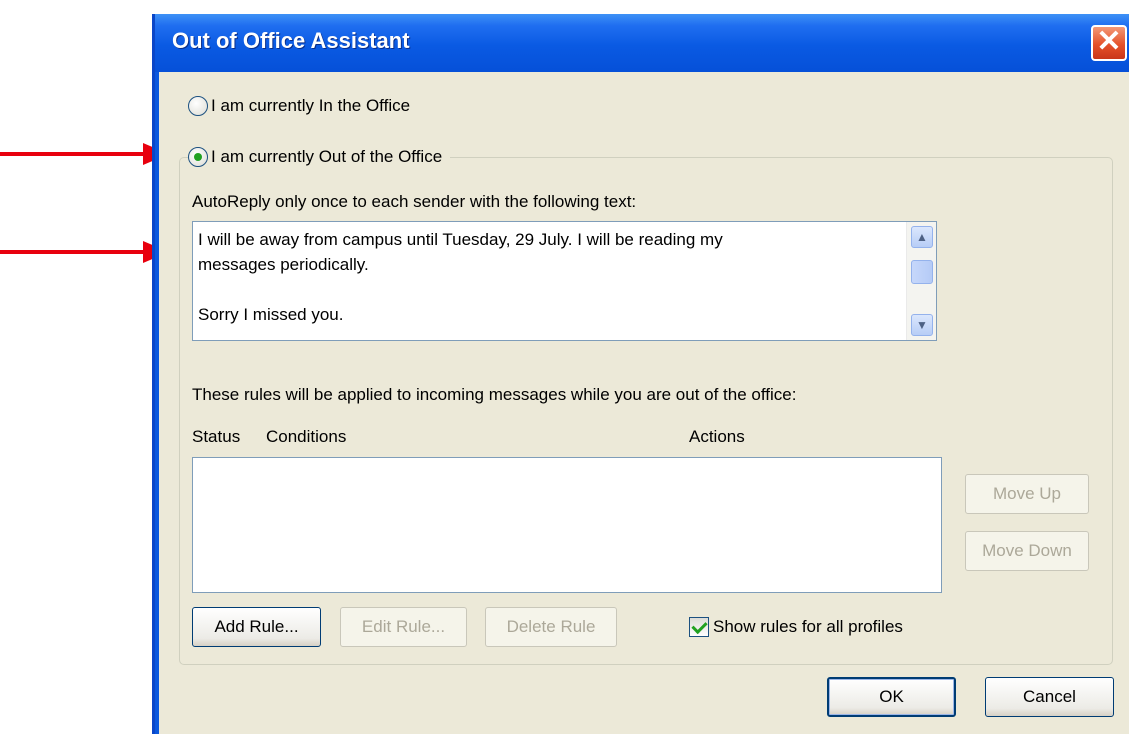 The image size is (1129, 734). I want to click on scroll-up-arrow-icon: ▲, so click(922, 237).